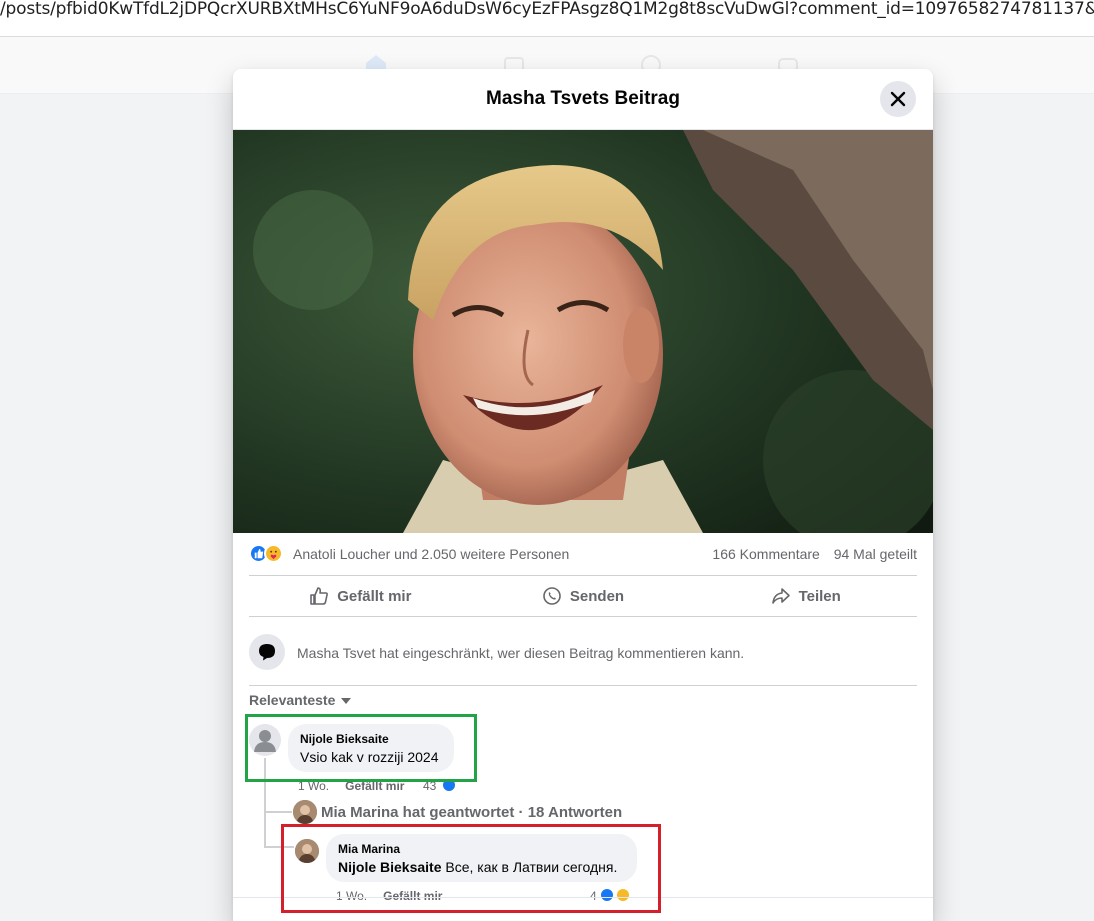 The height and width of the screenshot is (921, 1094). I want to click on share-arrow-icon, so click(780, 596).